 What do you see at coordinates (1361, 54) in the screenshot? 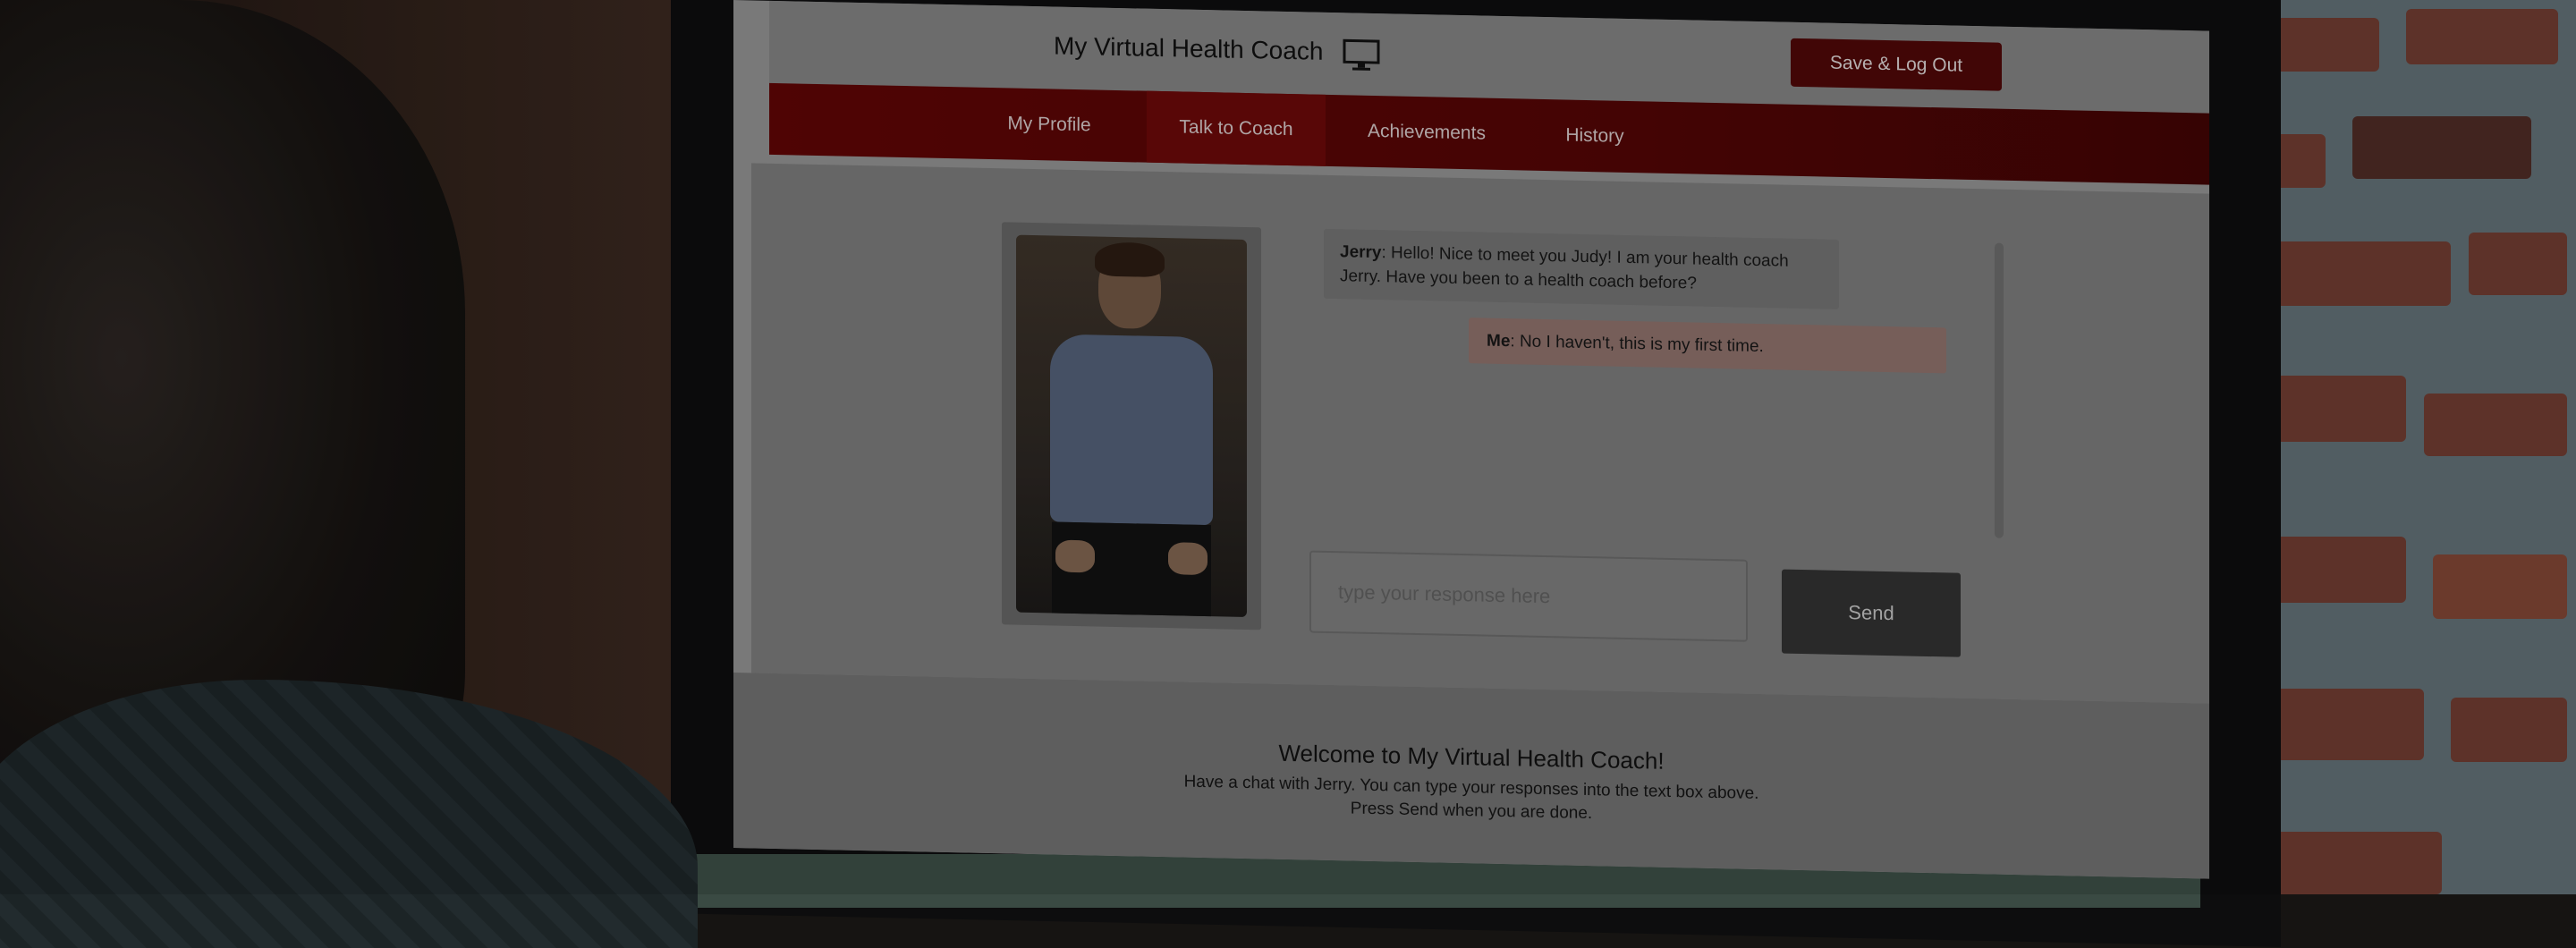
I see `monitor-icon` at bounding box center [1361, 54].